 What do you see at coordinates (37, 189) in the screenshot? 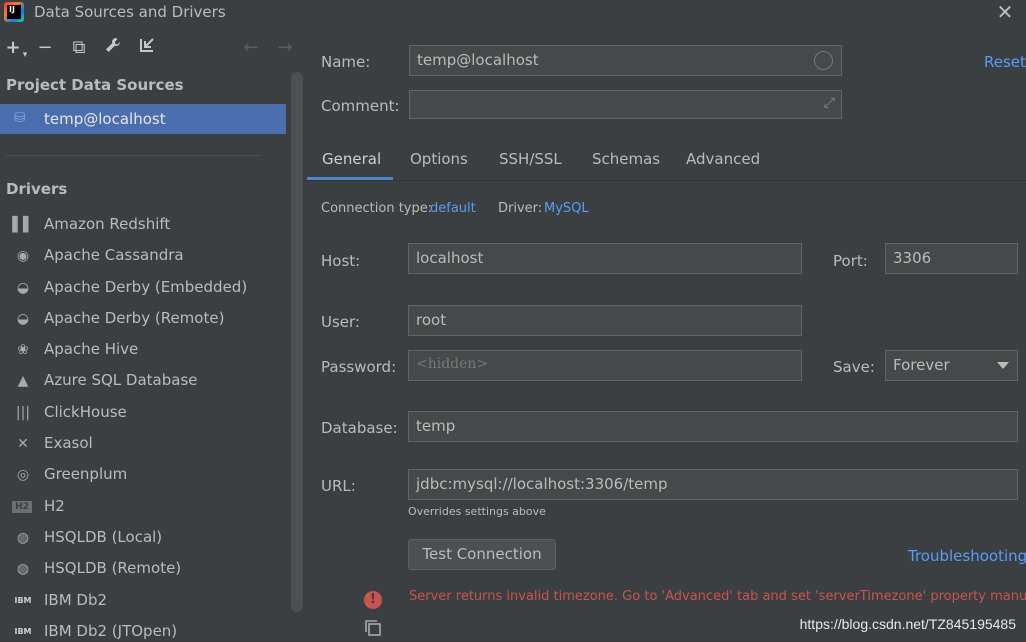
I see `drivers-heading: Drivers` at bounding box center [37, 189].